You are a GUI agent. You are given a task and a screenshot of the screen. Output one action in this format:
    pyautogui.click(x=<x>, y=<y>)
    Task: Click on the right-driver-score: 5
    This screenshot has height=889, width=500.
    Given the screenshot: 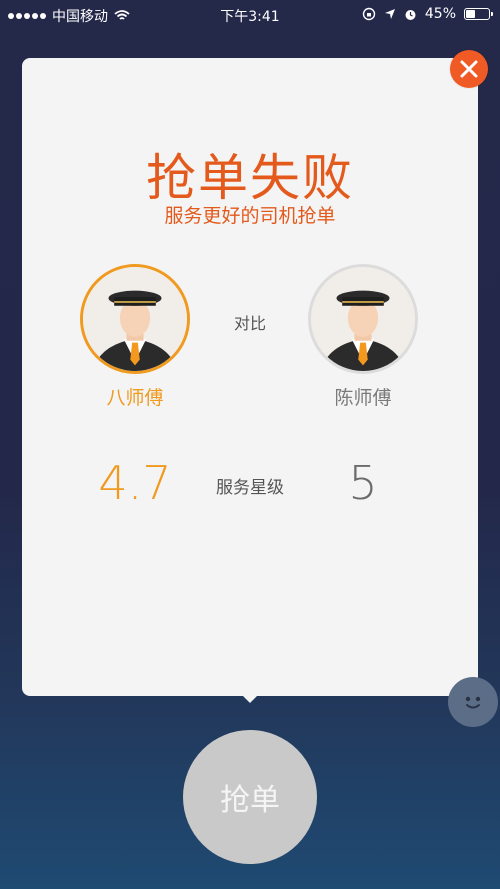 What is the action you would take?
    pyautogui.click(x=363, y=483)
    